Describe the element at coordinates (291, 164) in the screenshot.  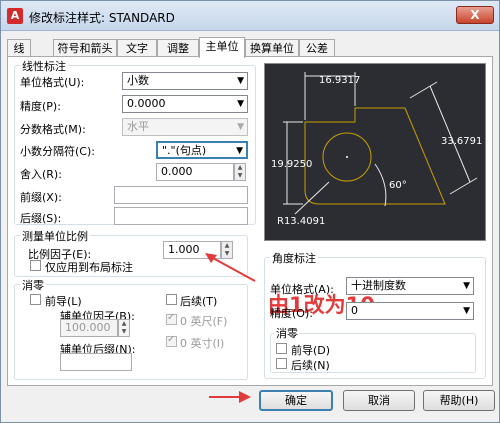
I see `preview-dim-left: 19.9250` at that location.